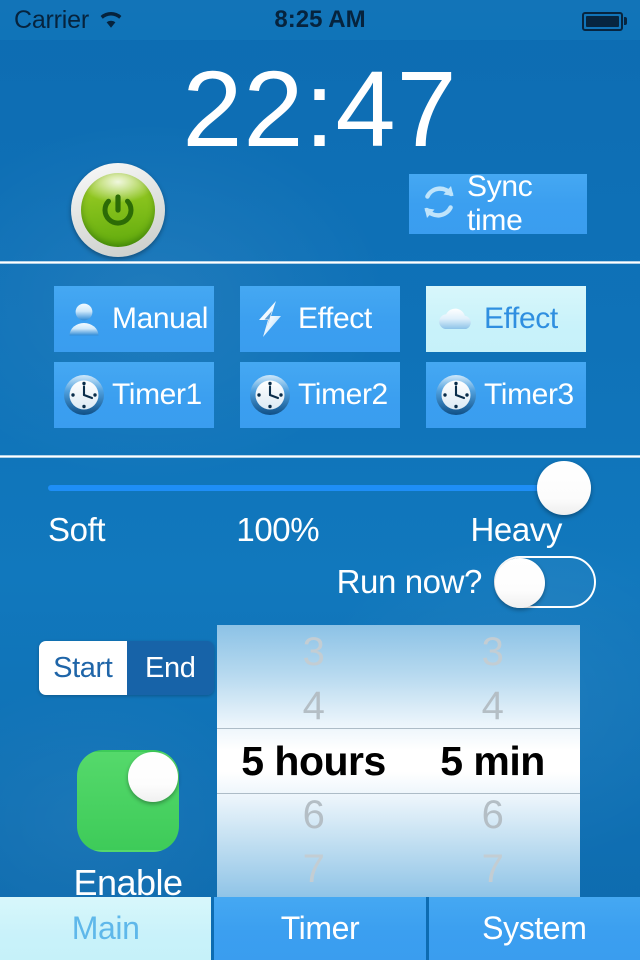 This screenshot has width=640, height=960. I want to click on section-divider-bottom, so click(320, 456).